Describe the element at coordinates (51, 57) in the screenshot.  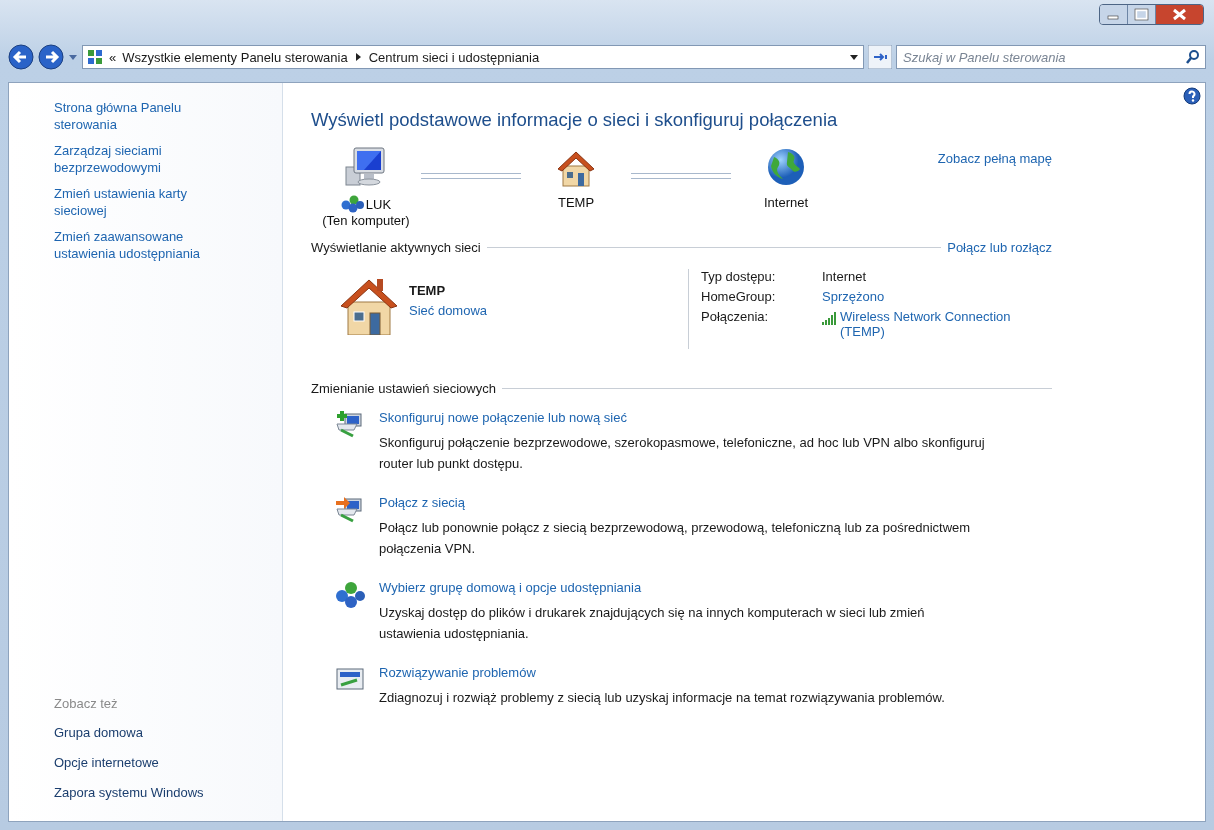
I see `forward-icon` at that location.